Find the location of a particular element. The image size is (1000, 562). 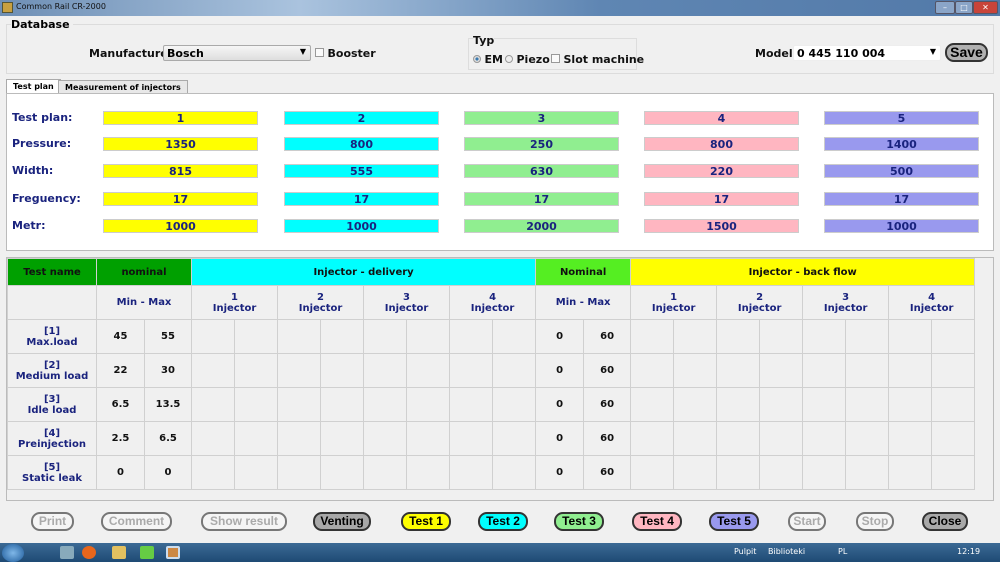

folder-icon is located at coordinates (119, 552).